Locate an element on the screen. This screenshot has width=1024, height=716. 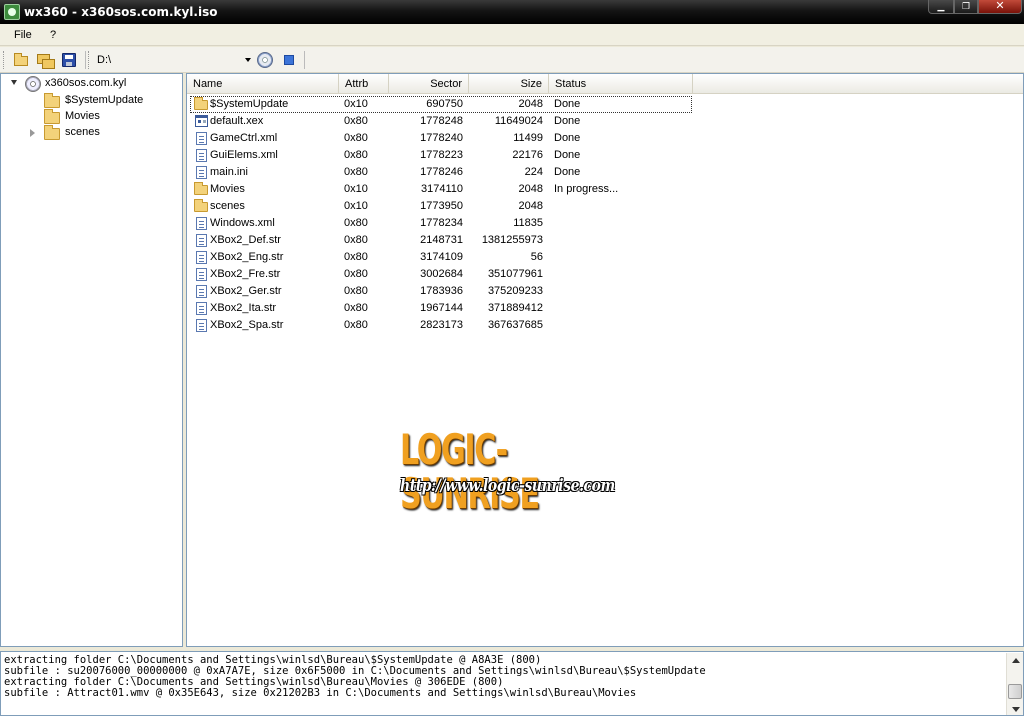
tree-item-systemupdate: $SystemUpdate is located at coordinates (91, 101).